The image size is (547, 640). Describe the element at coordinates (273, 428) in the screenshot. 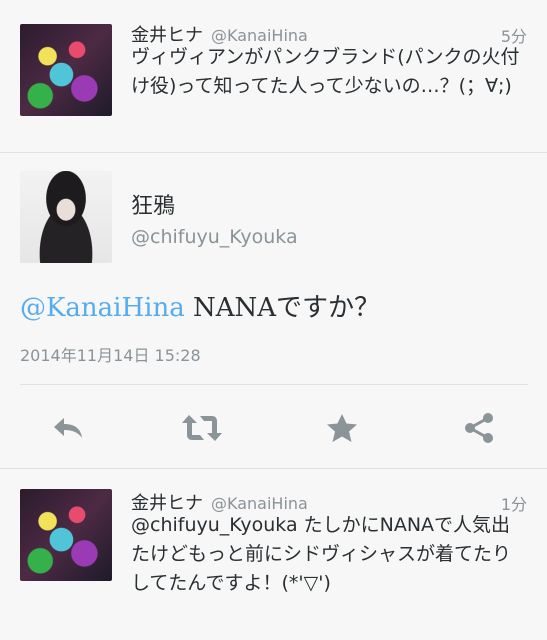

I see `tweet-actions` at that location.